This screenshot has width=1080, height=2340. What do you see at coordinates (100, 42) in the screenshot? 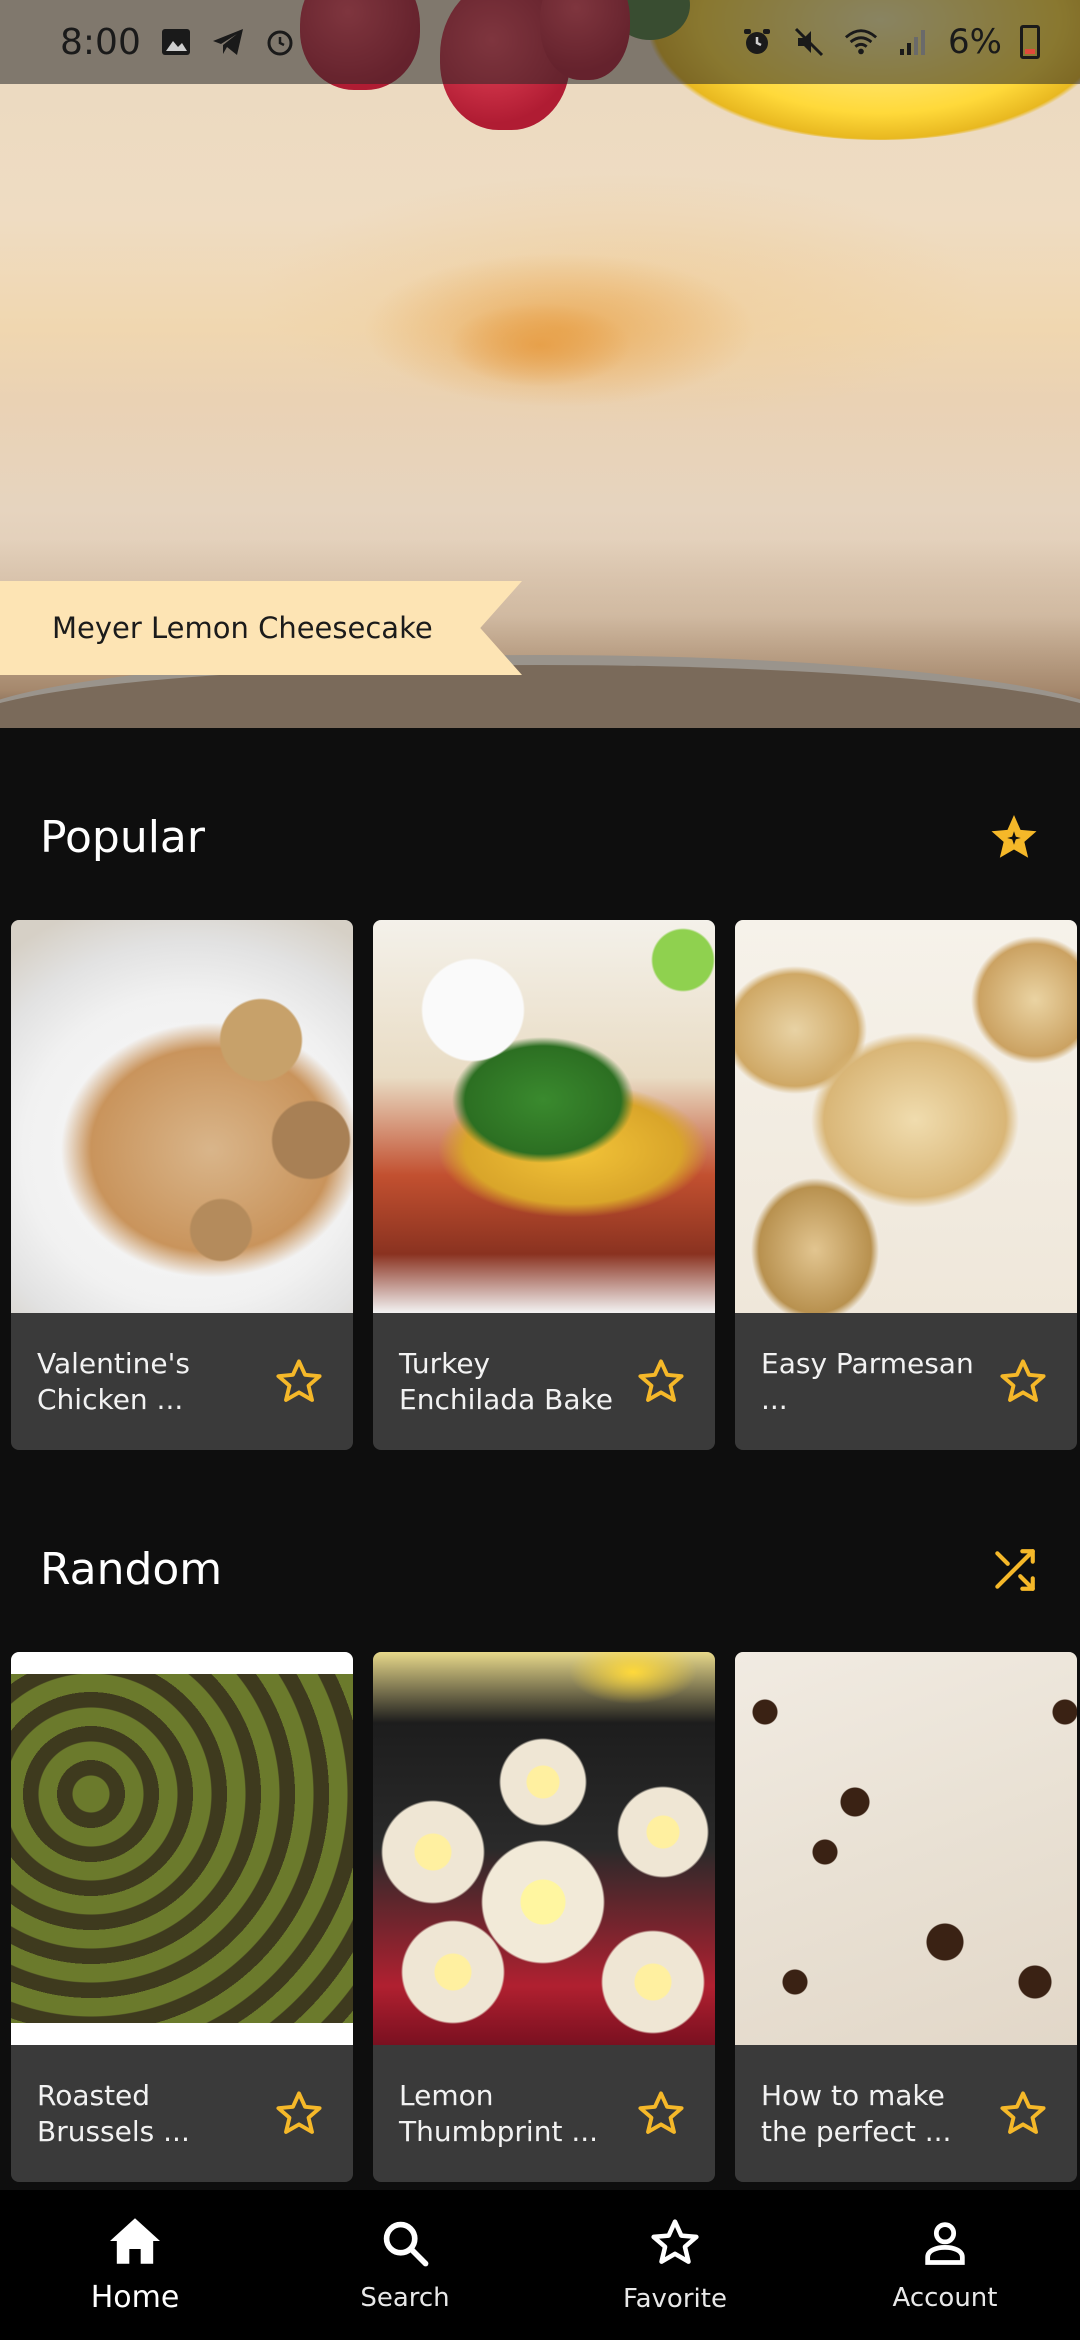
I see `status-time: 8:00` at bounding box center [100, 42].